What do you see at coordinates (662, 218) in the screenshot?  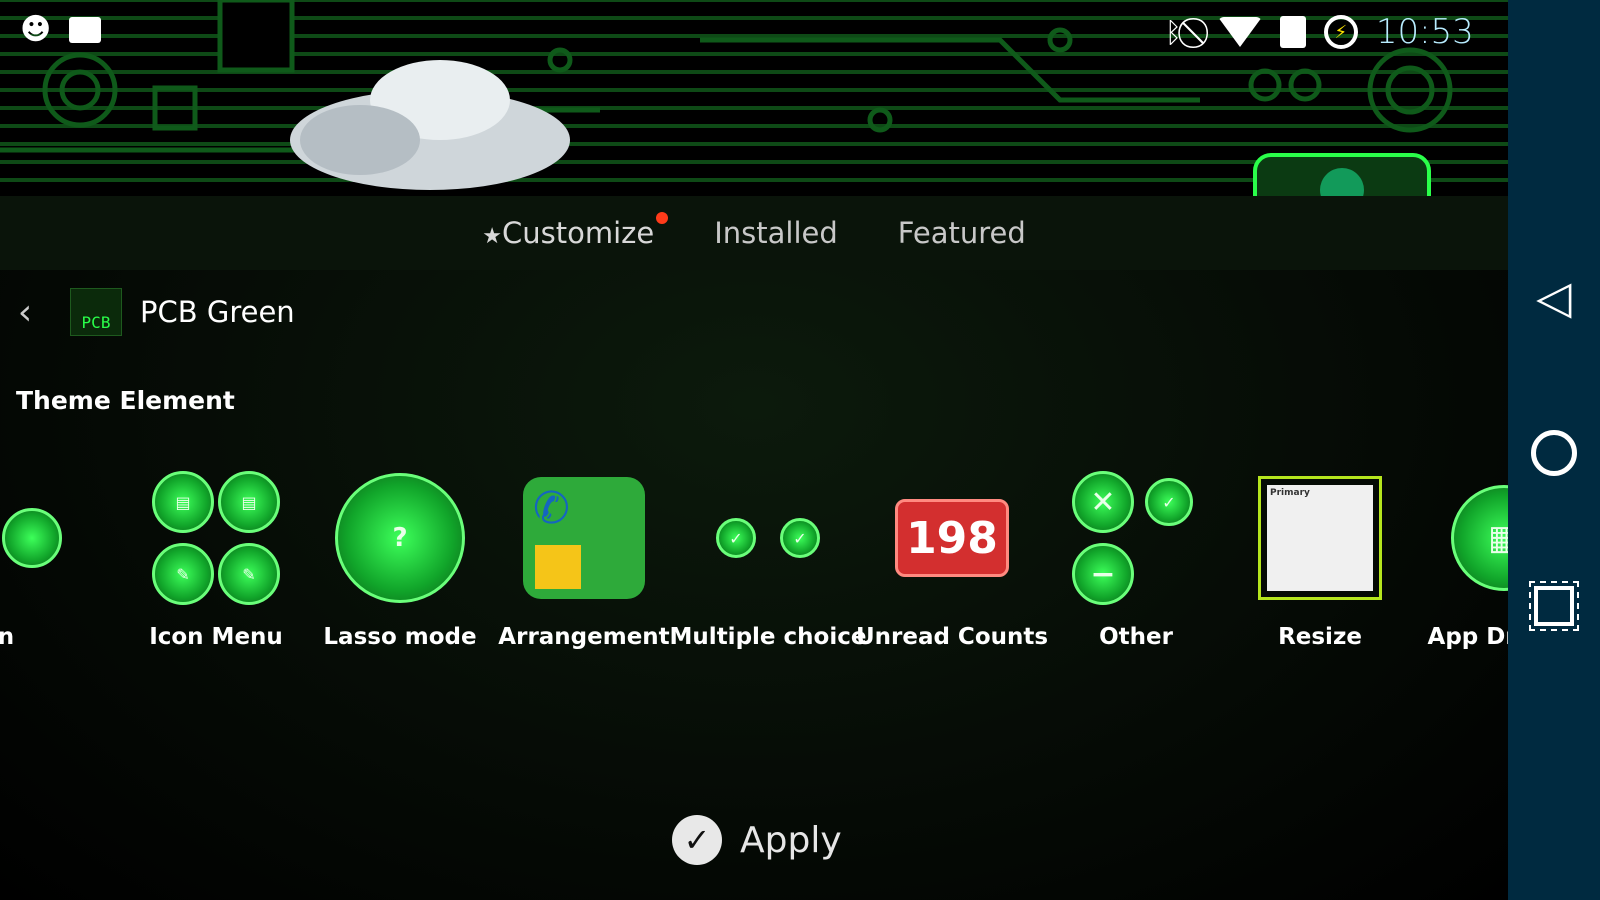 I see `notification-dot` at bounding box center [662, 218].